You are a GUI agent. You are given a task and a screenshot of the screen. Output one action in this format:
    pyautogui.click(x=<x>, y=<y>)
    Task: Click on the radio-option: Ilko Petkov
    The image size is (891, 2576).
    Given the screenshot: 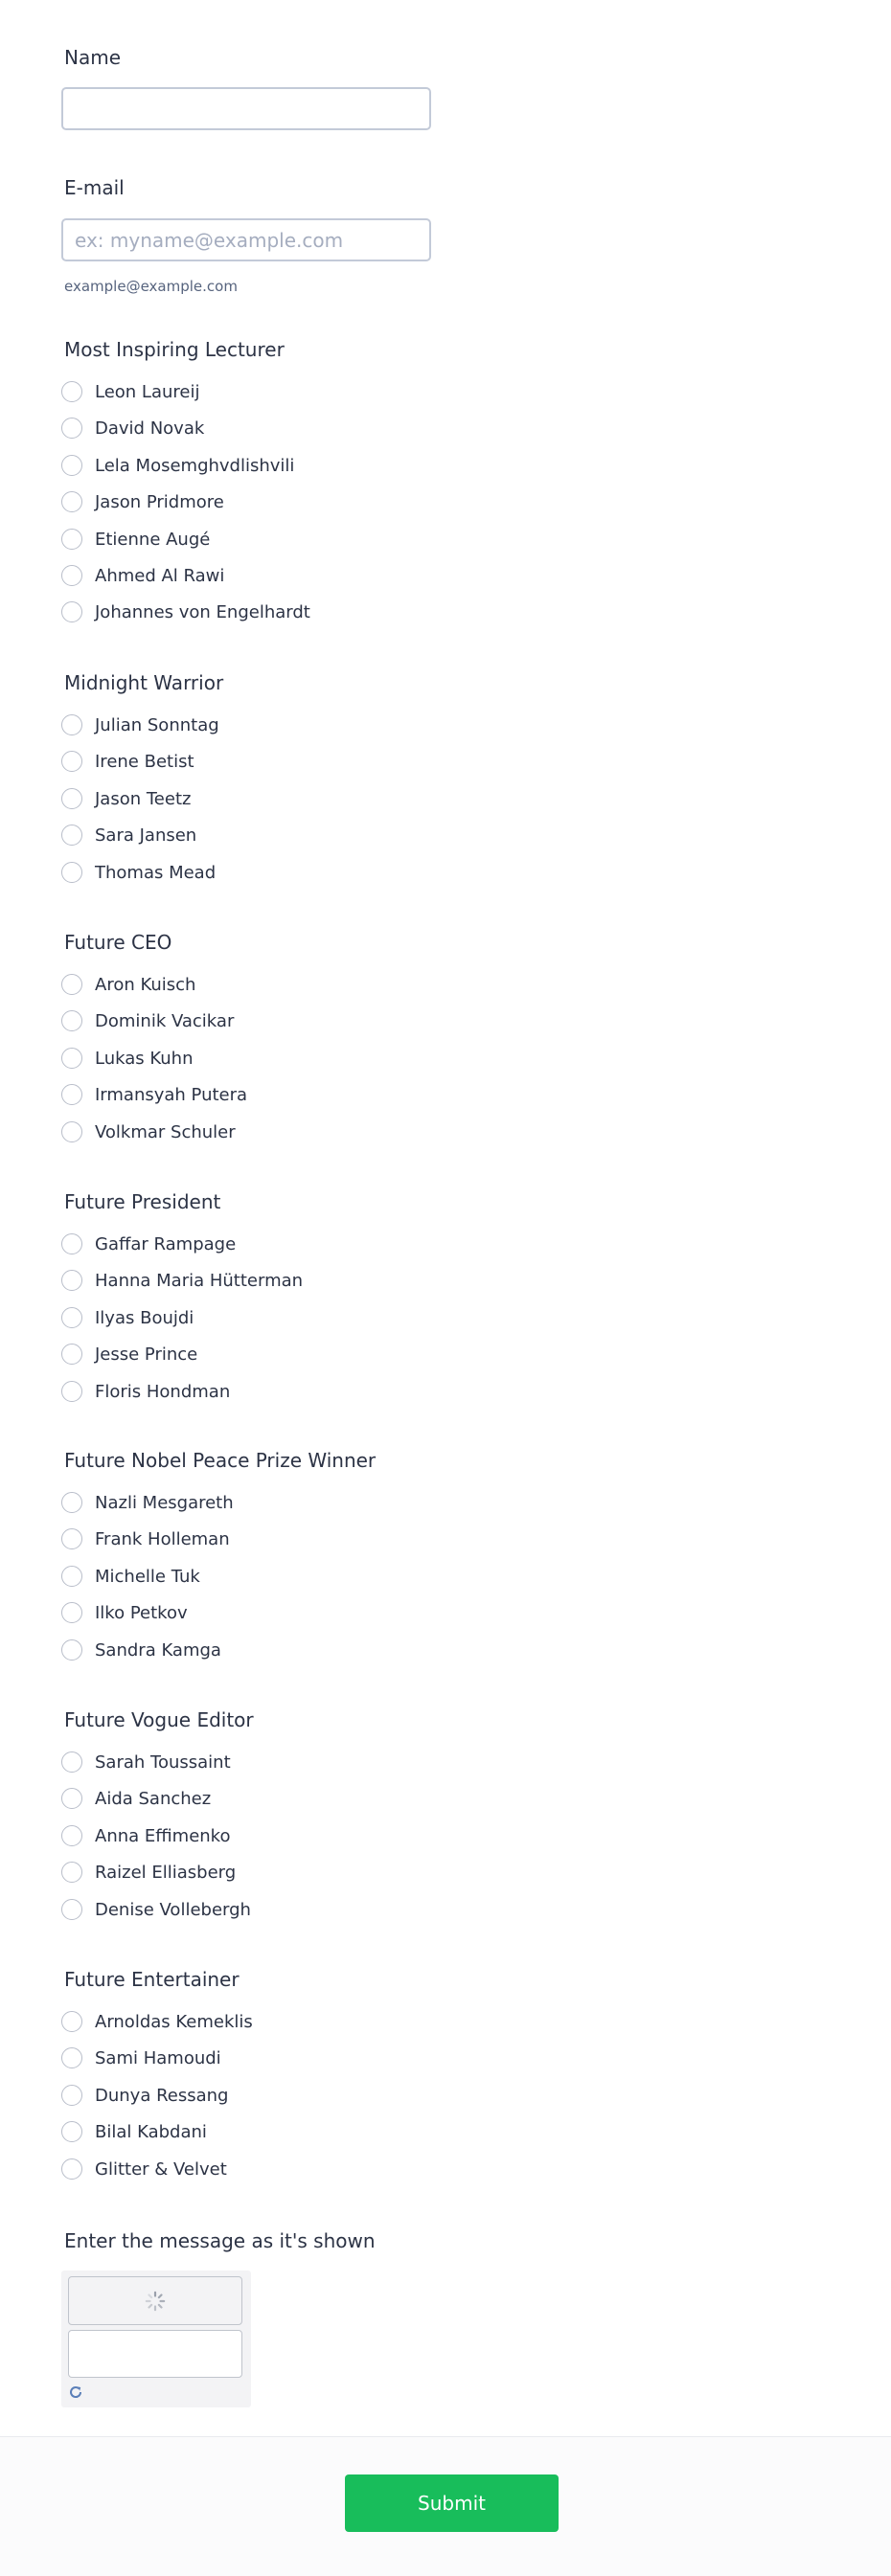 What is the action you would take?
    pyautogui.click(x=124, y=1612)
    